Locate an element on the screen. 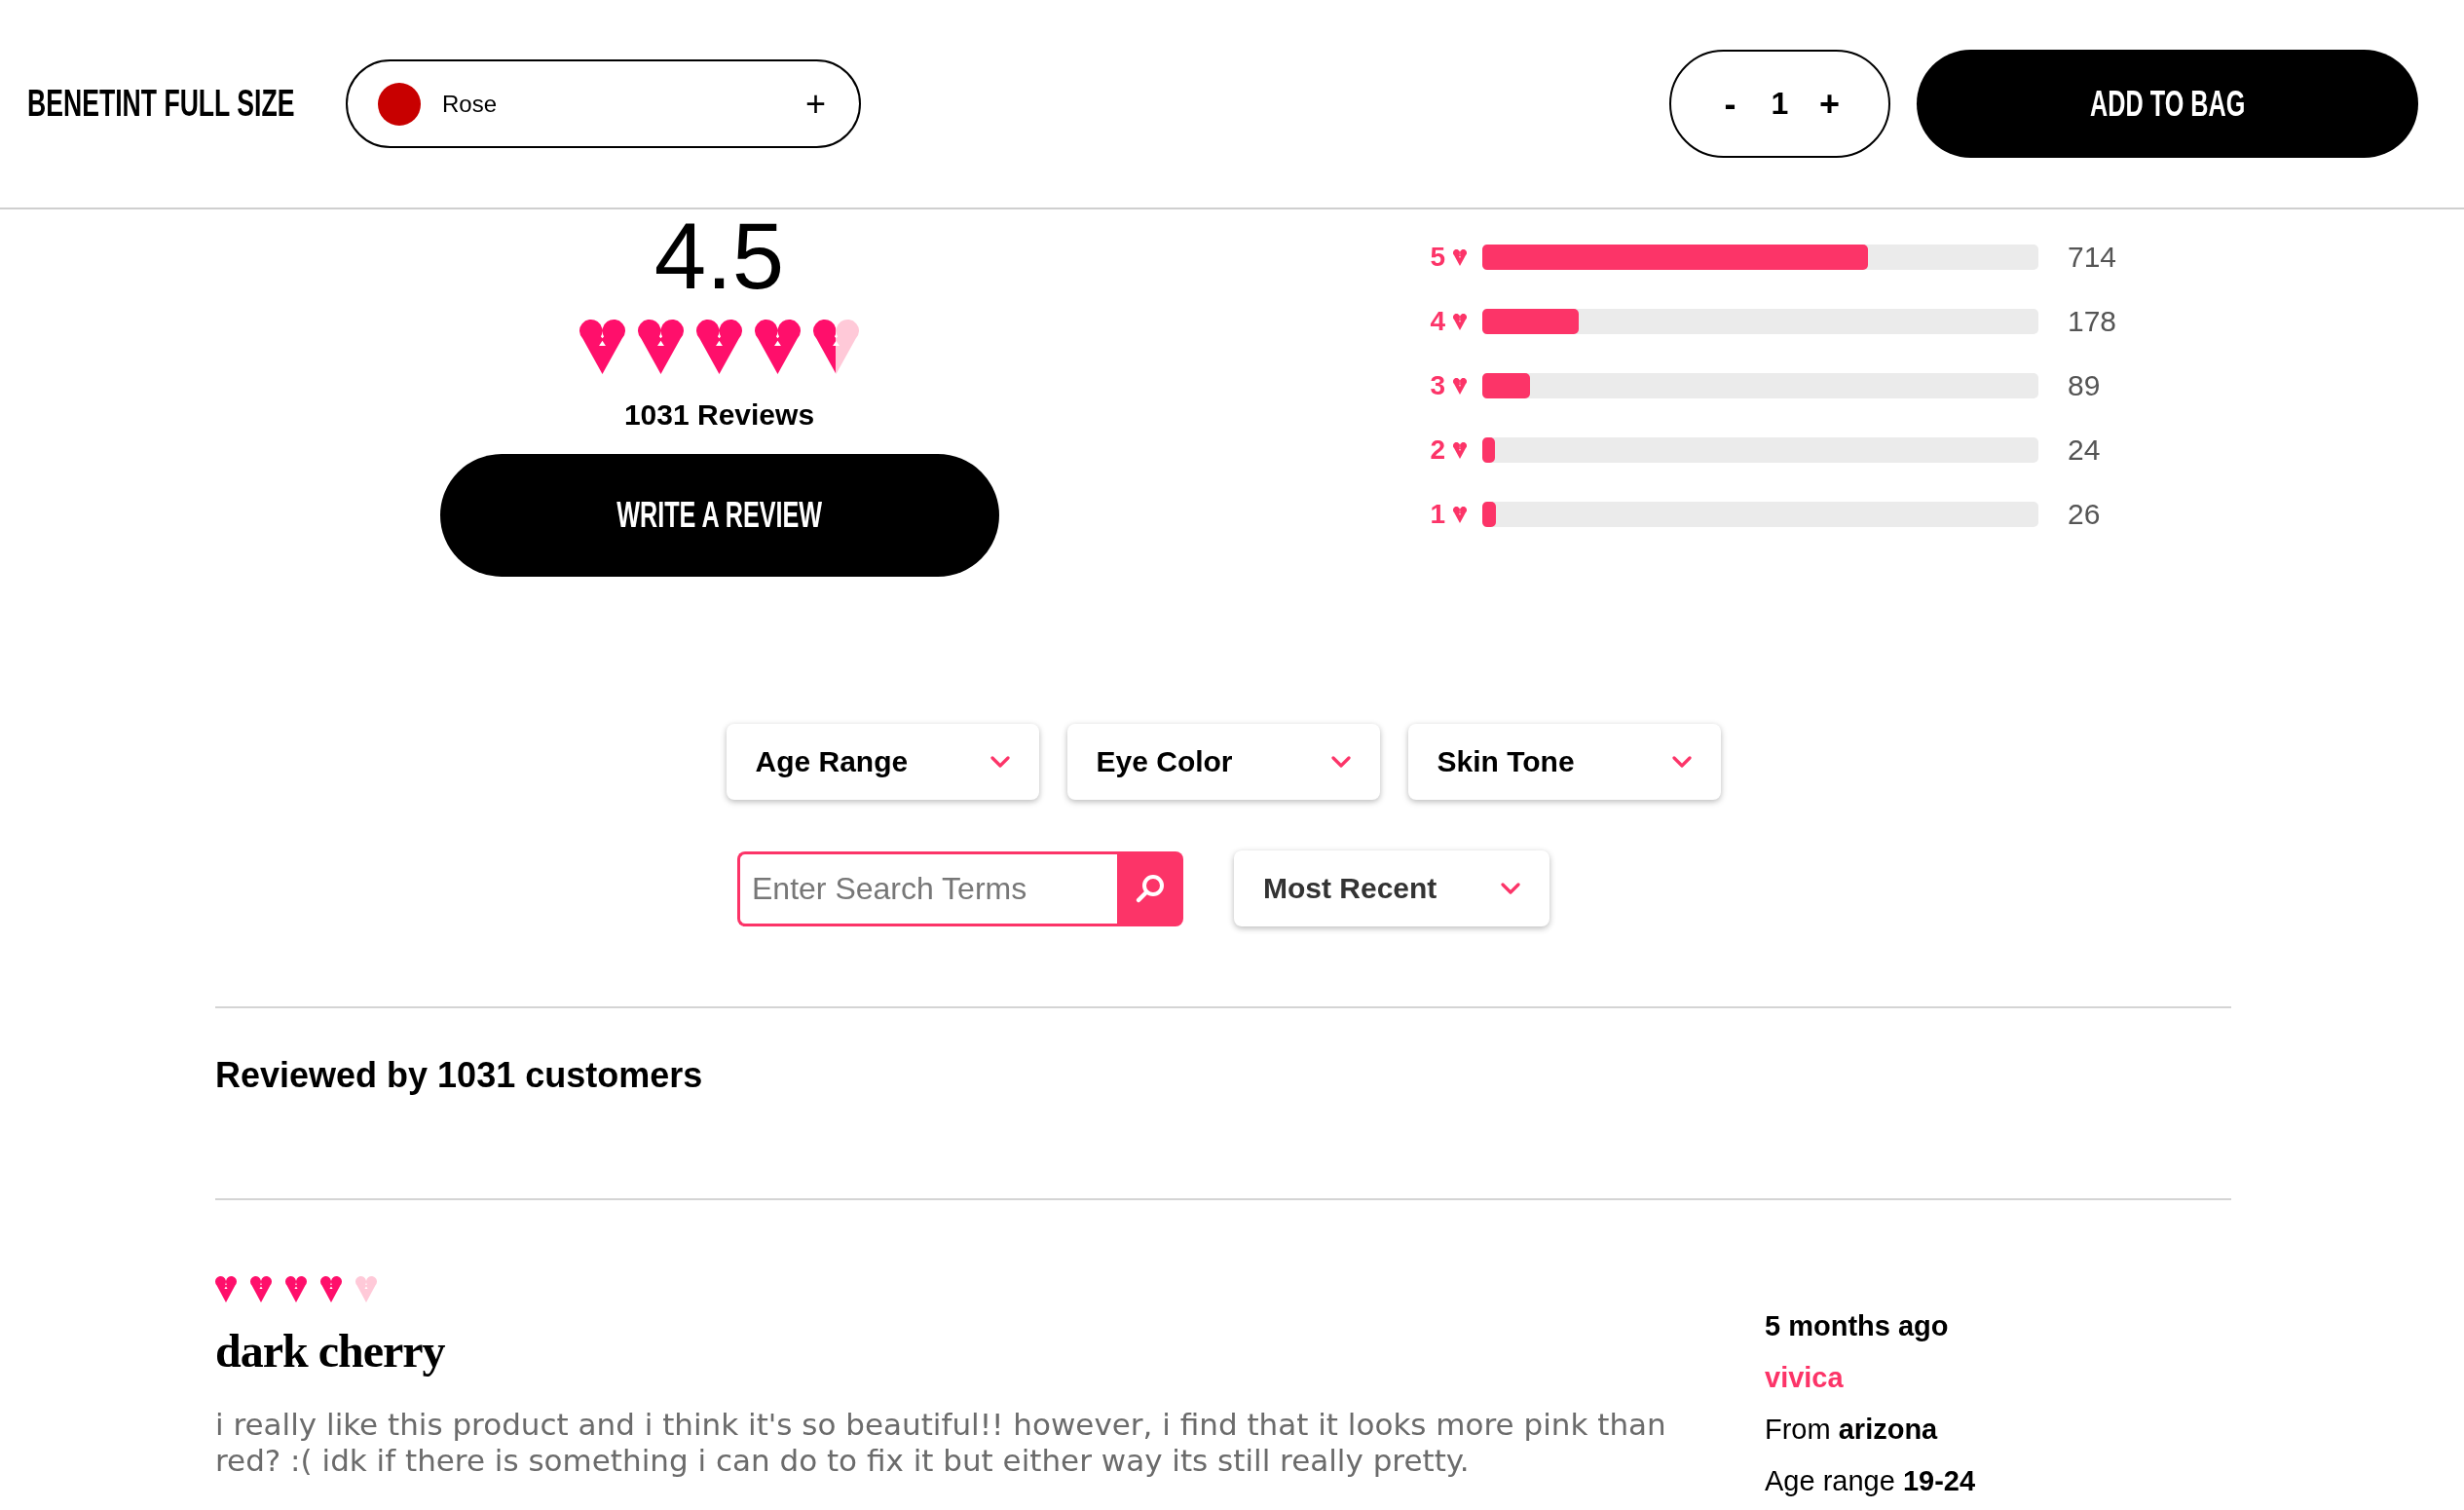 The height and width of the screenshot is (1510, 2464). rating-label: 2 is located at coordinates (1437, 450).